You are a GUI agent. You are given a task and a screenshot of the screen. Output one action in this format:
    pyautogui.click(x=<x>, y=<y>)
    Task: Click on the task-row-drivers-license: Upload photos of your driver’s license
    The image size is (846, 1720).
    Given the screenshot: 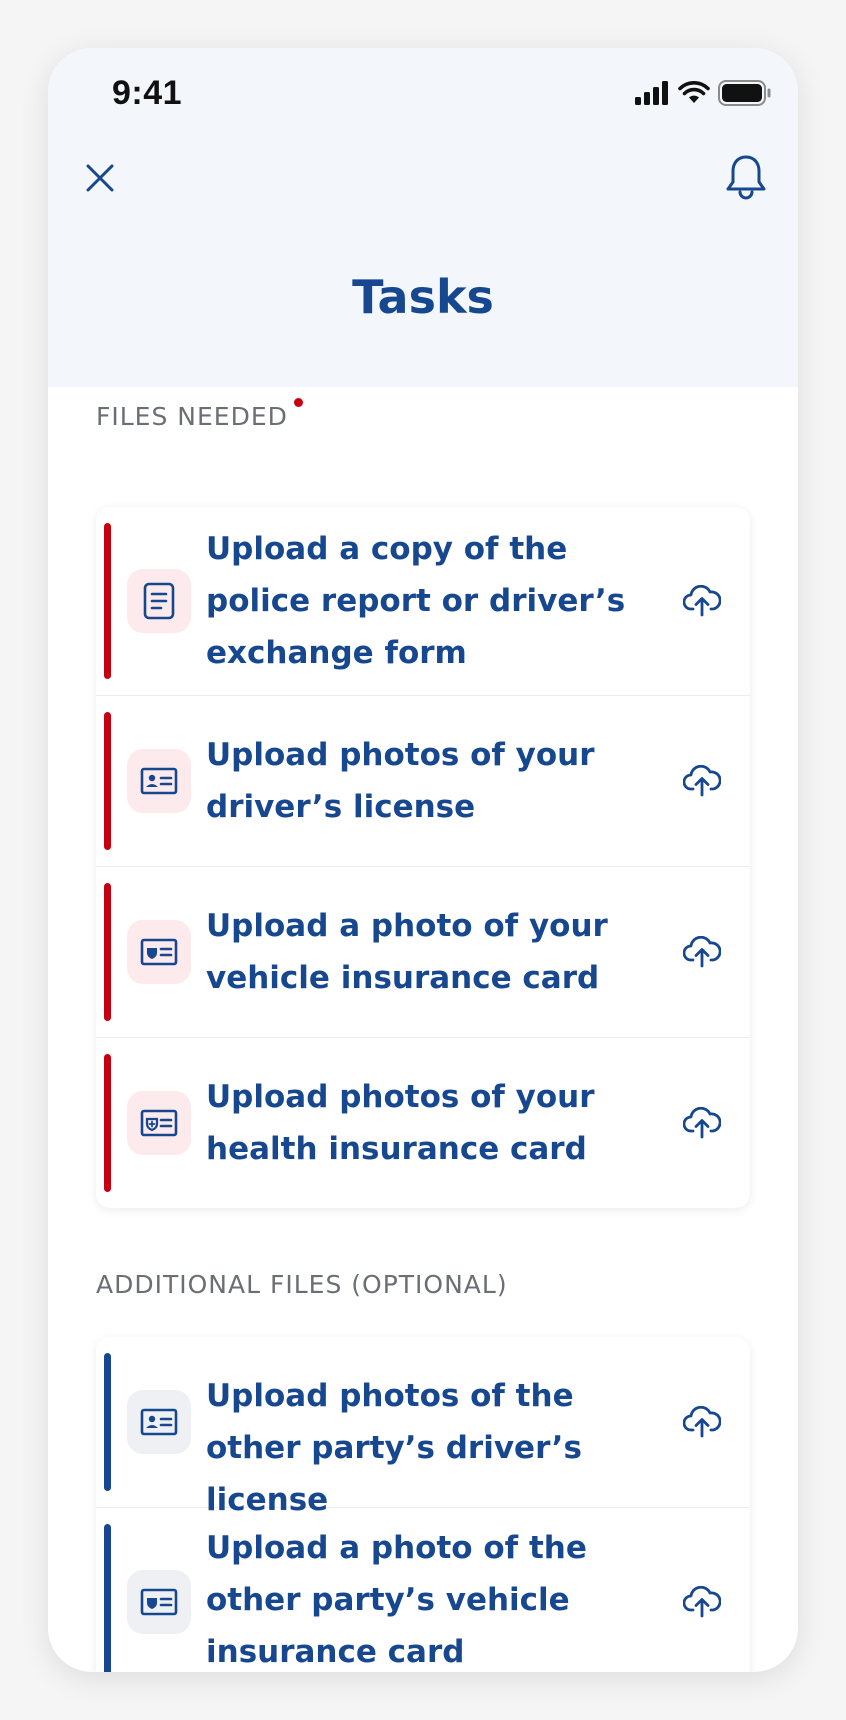 What is the action you would take?
    pyautogui.click(x=423, y=781)
    